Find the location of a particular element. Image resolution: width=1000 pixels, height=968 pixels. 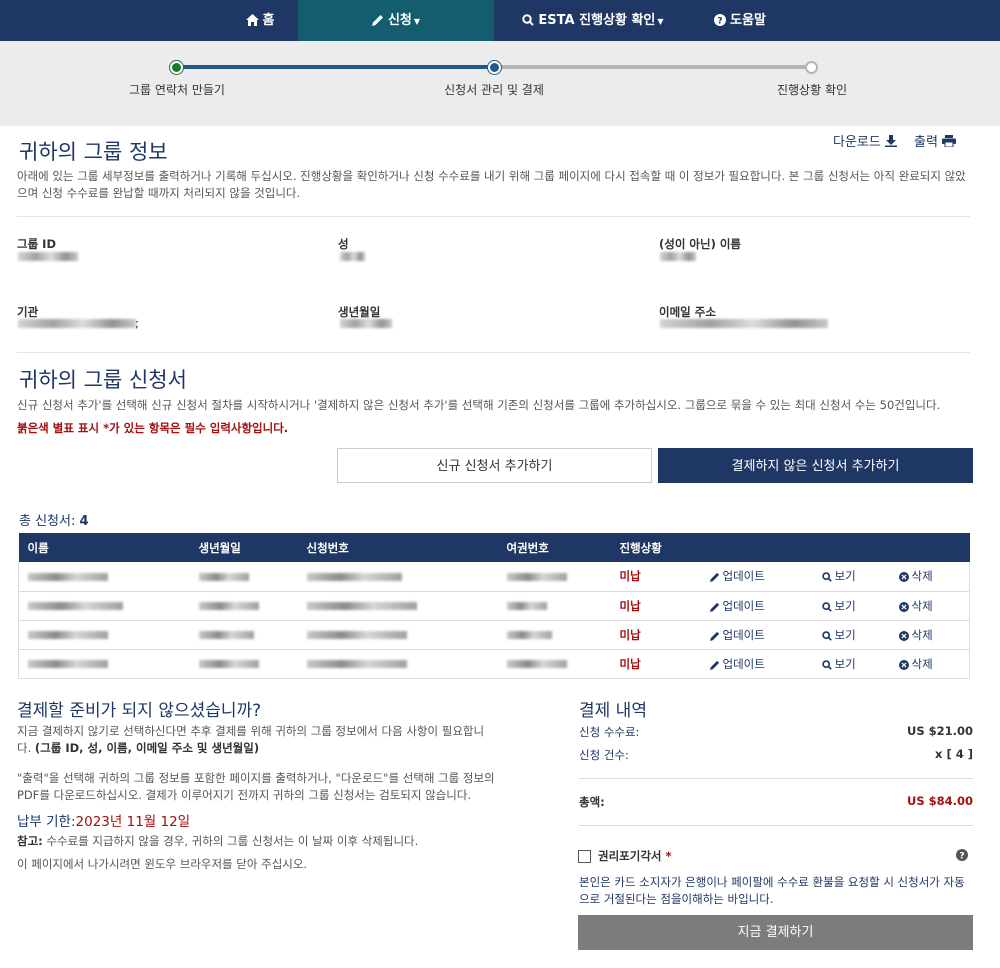

nav-apply: 신청 ▼ is located at coordinates (396, 20).